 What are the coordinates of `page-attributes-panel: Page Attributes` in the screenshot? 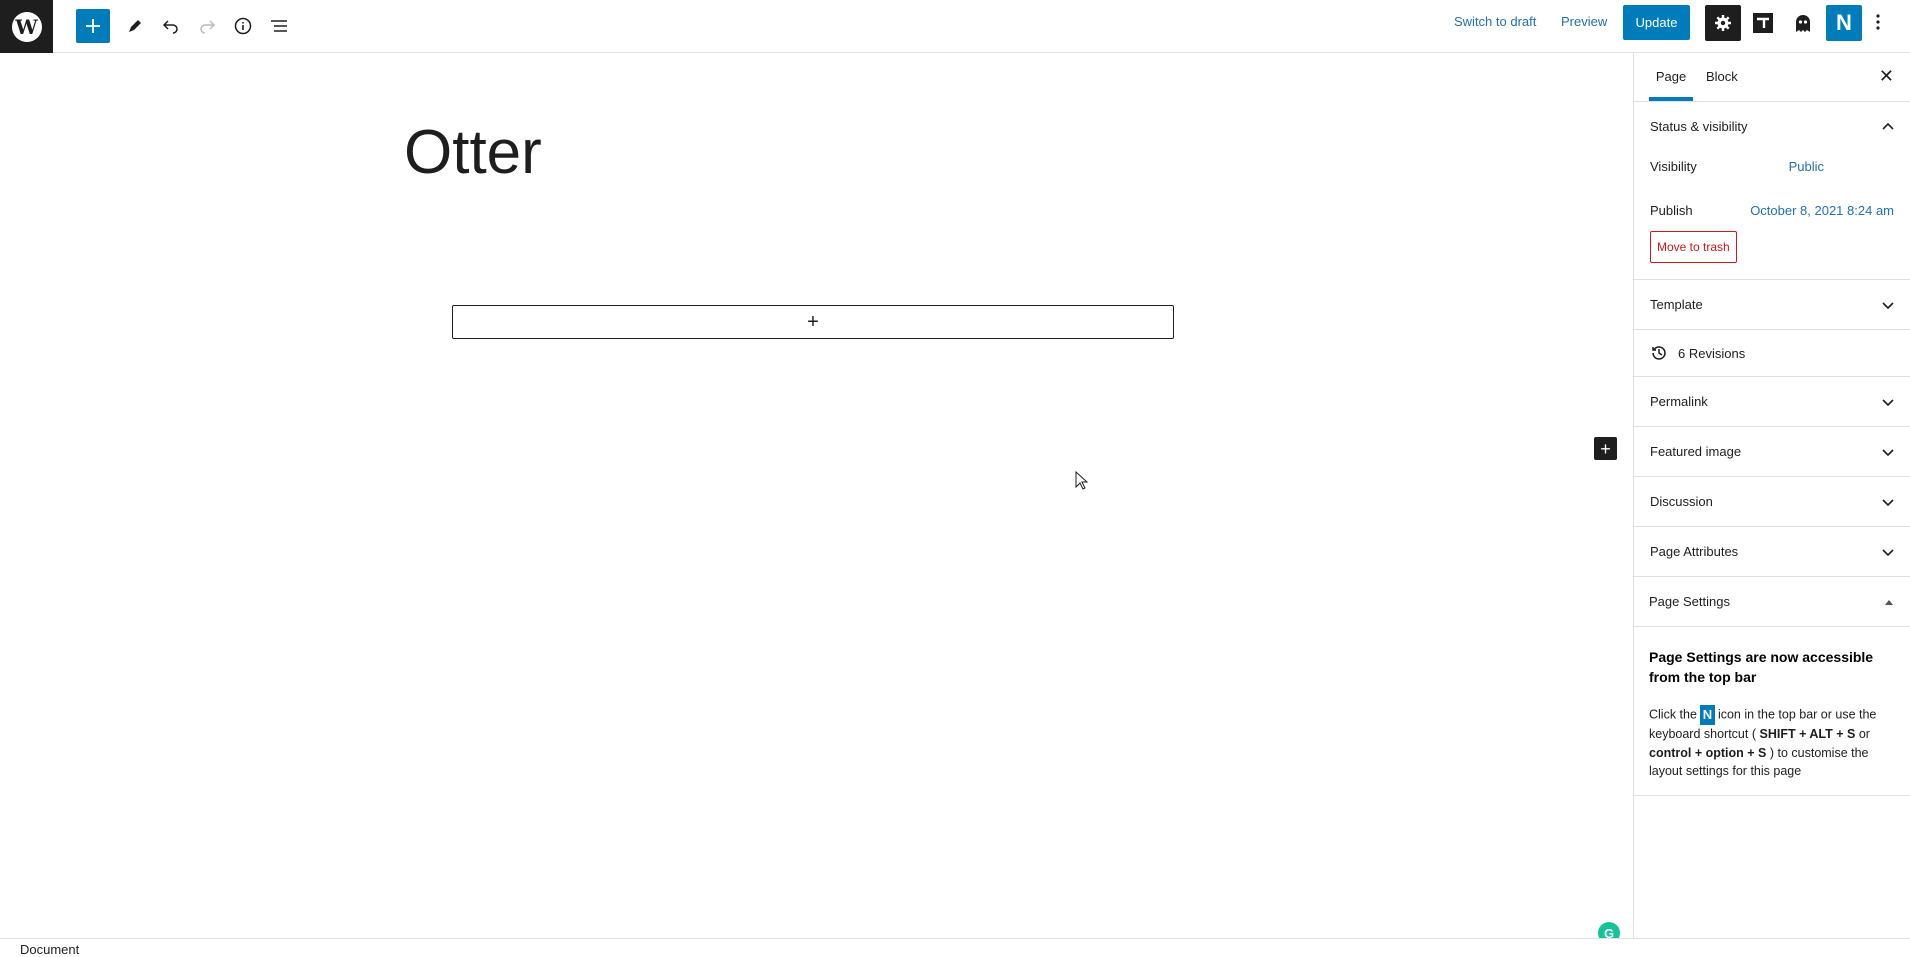 It's located at (1772, 552).